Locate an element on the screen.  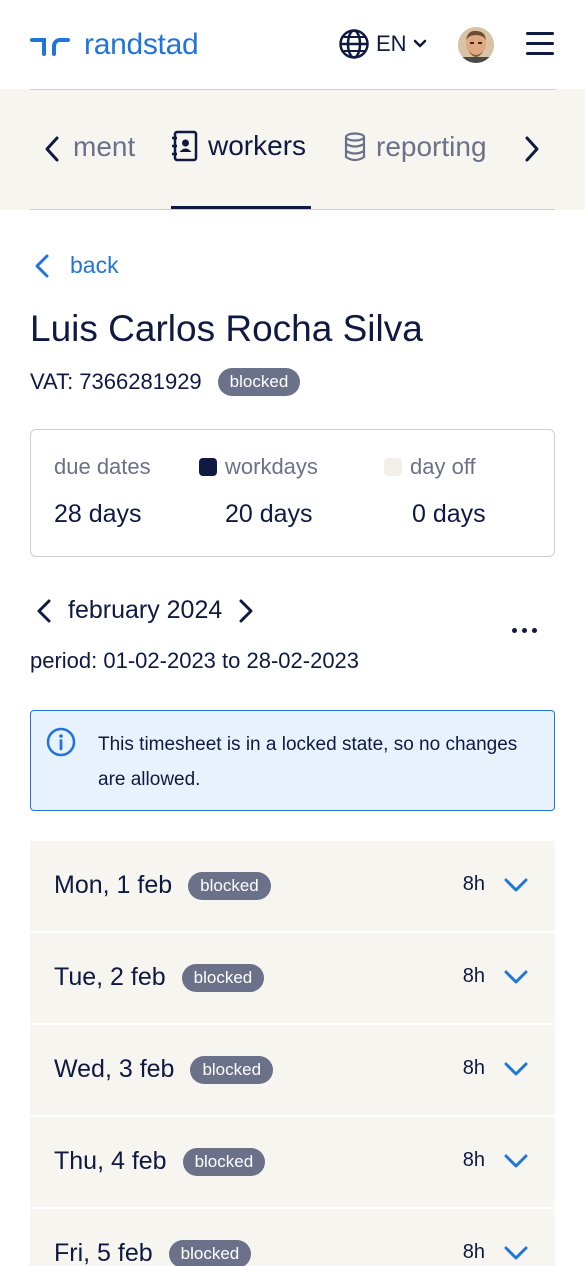
section-tab-nav: ment workers reporting is located at coordinates (292, 149).